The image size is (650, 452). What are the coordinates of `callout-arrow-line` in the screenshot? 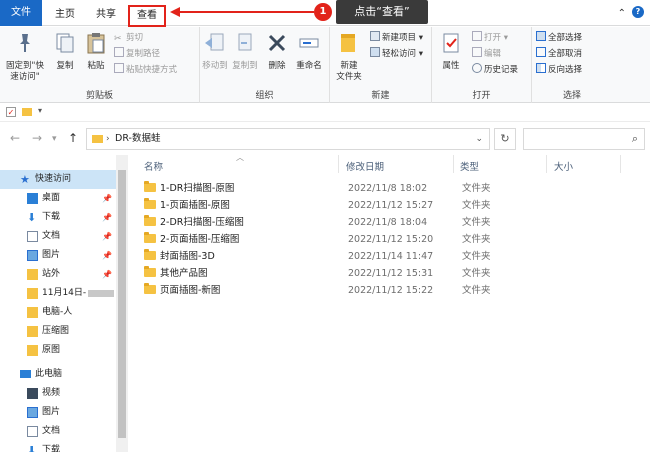 It's located at (246, 12).